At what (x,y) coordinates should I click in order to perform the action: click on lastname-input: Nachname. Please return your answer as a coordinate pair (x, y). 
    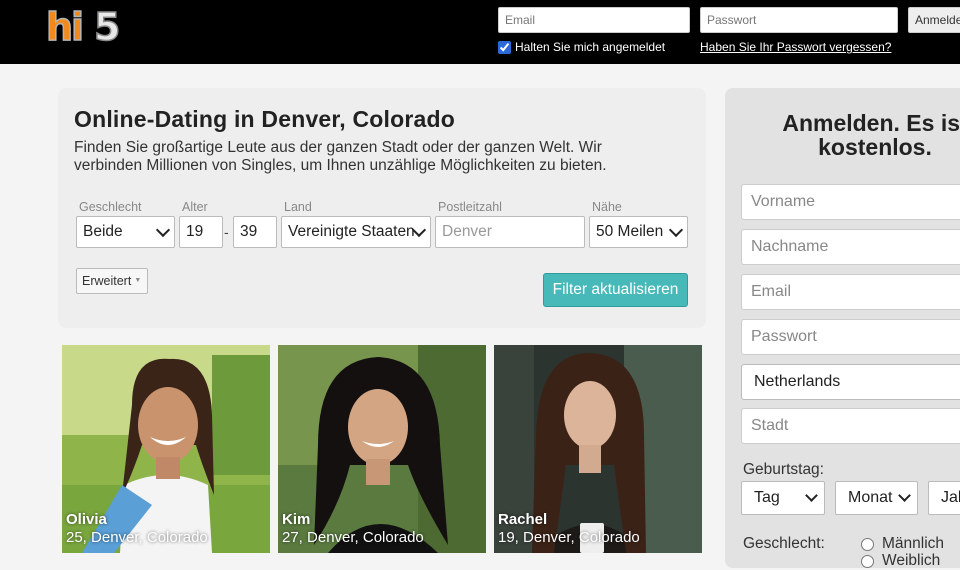
    Looking at the image, I should click on (850, 247).